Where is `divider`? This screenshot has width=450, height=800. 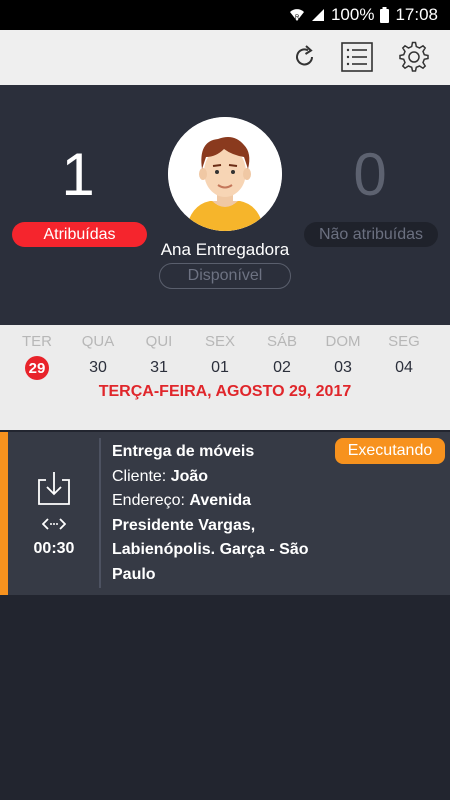 divider is located at coordinates (100, 513).